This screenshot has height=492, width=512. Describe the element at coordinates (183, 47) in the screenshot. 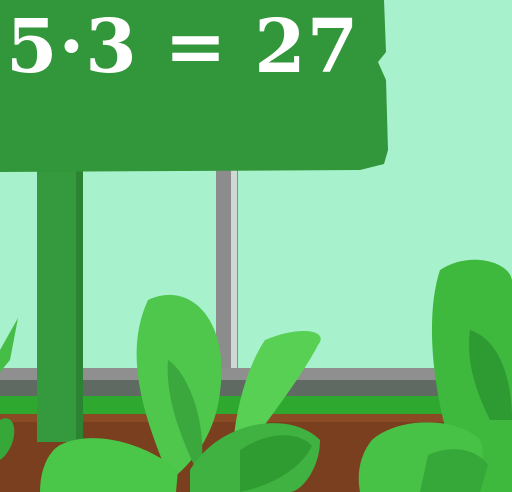

I see `equation-text: 5·3 = 27` at that location.